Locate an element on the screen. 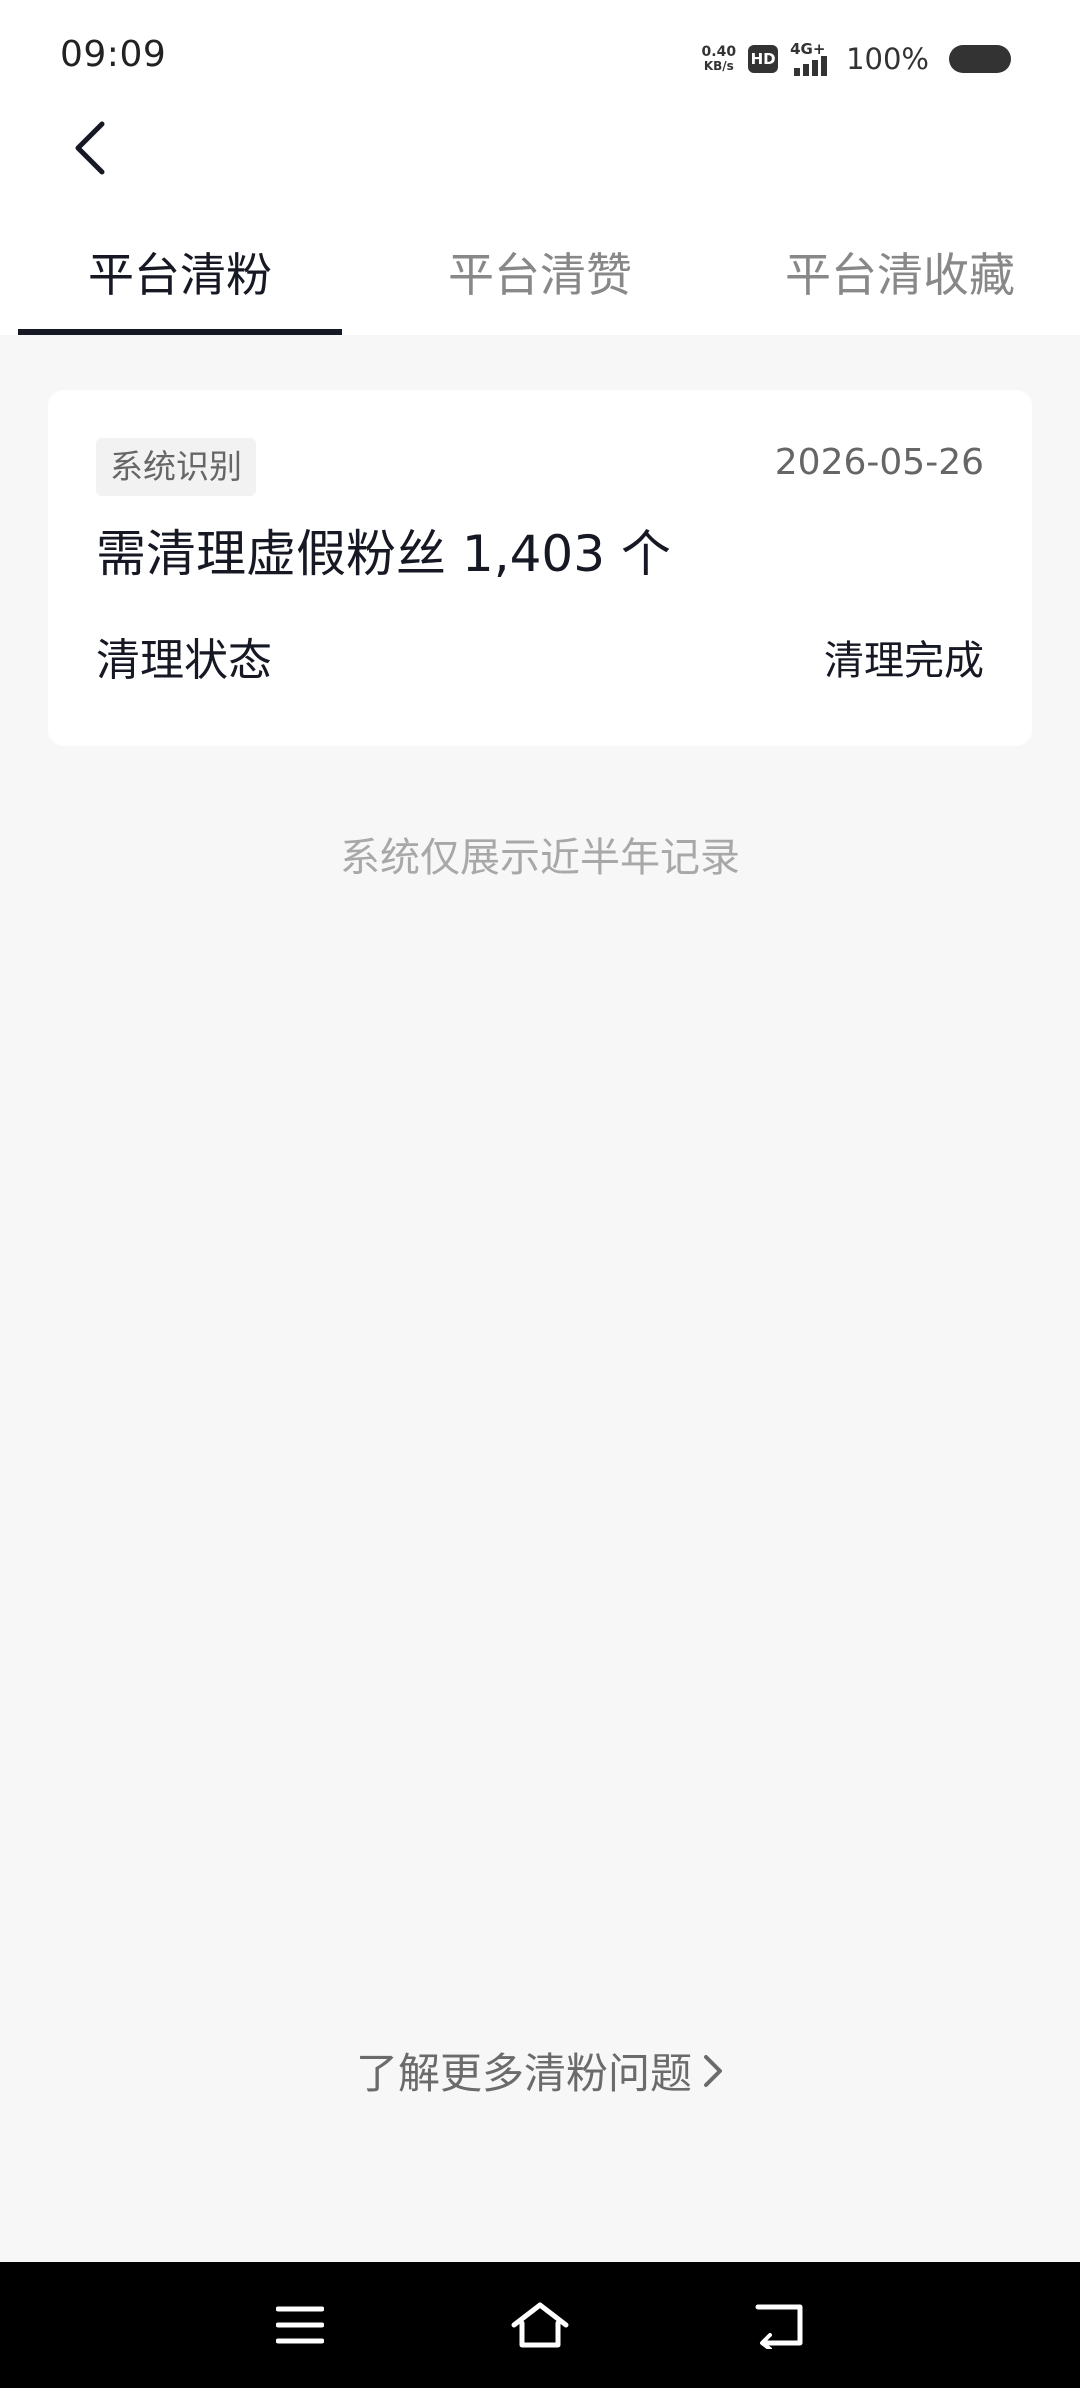 Image resolution: width=1080 pixels, height=2388 pixels. system-navigation-bar is located at coordinates (540, 2325).